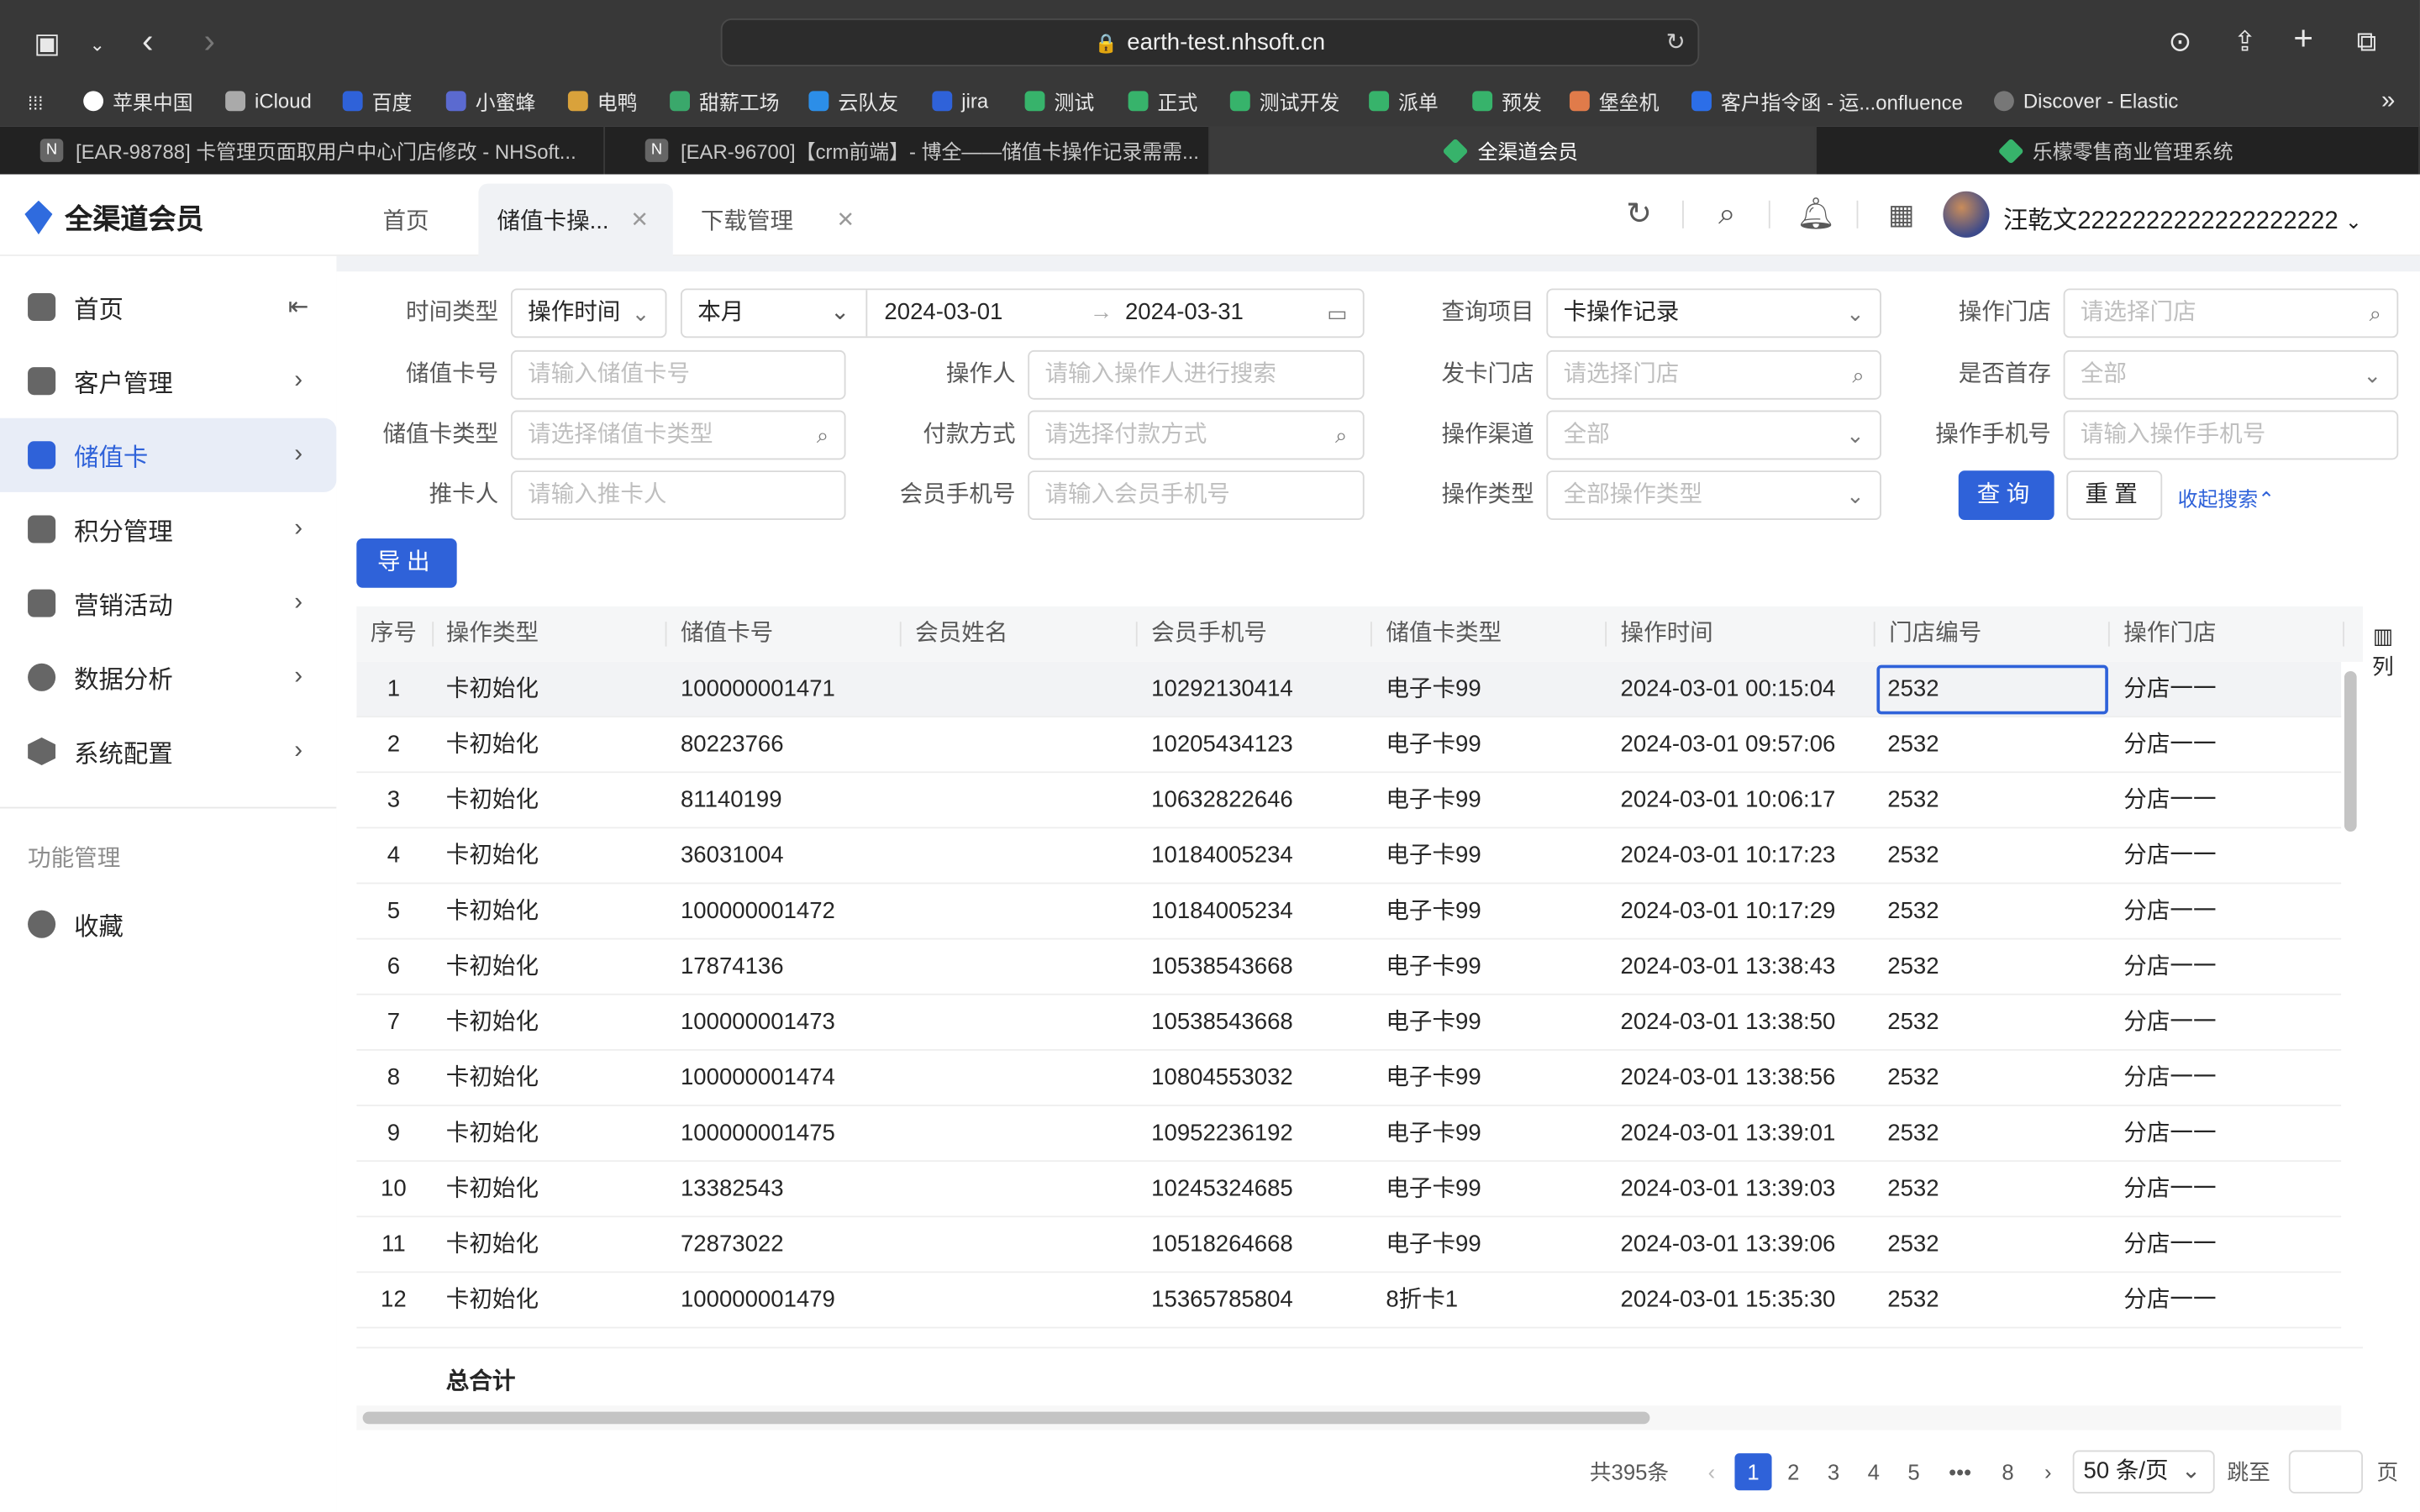 Image resolution: width=2420 pixels, height=1512 pixels. I want to click on jump-input, so click(2326, 1472).